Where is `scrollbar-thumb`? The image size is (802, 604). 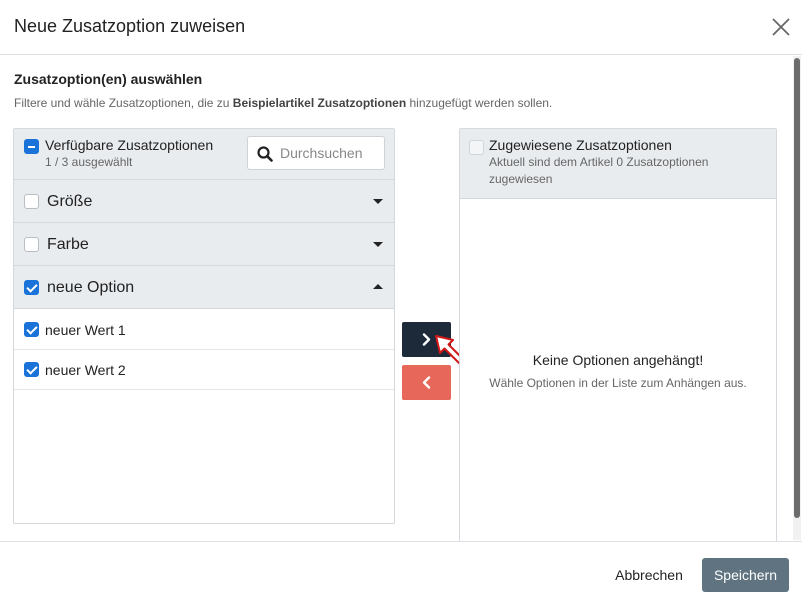
scrollbar-thumb is located at coordinates (797, 288).